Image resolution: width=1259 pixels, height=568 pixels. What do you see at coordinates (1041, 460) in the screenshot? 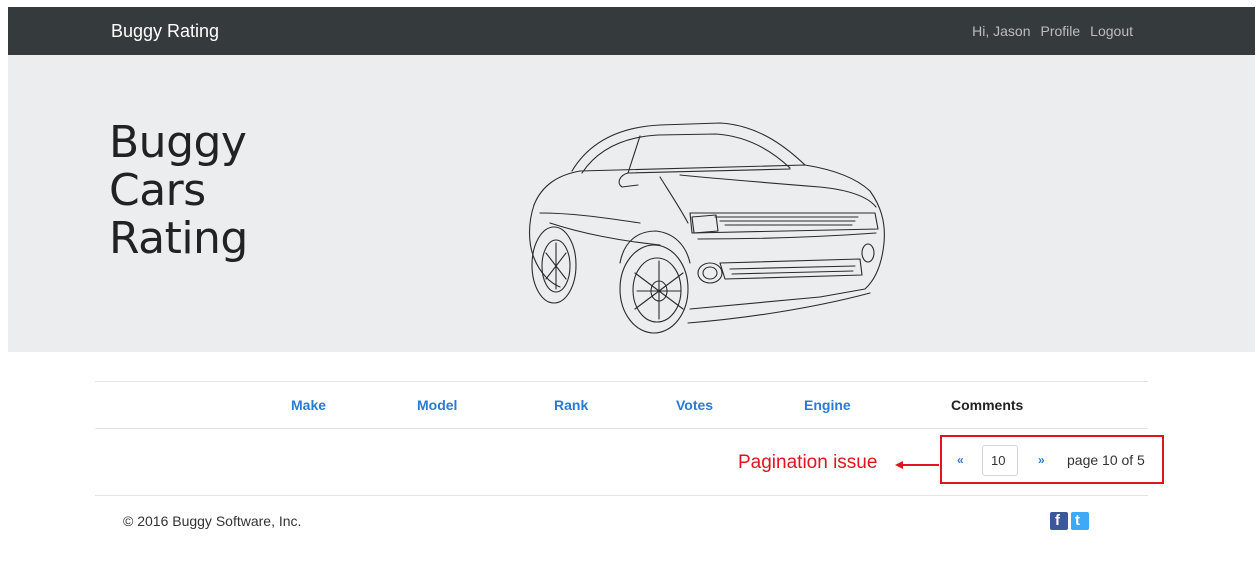
I see `next-page-button: »` at bounding box center [1041, 460].